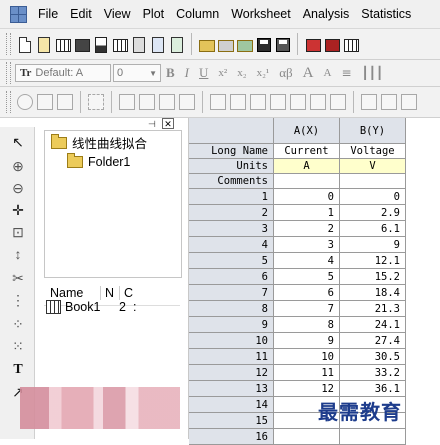 Image resolution: width=440 pixels, height=445 pixels. What do you see at coordinates (18, 166) in the screenshot?
I see `zoom-in-icon: ⊕` at bounding box center [18, 166].